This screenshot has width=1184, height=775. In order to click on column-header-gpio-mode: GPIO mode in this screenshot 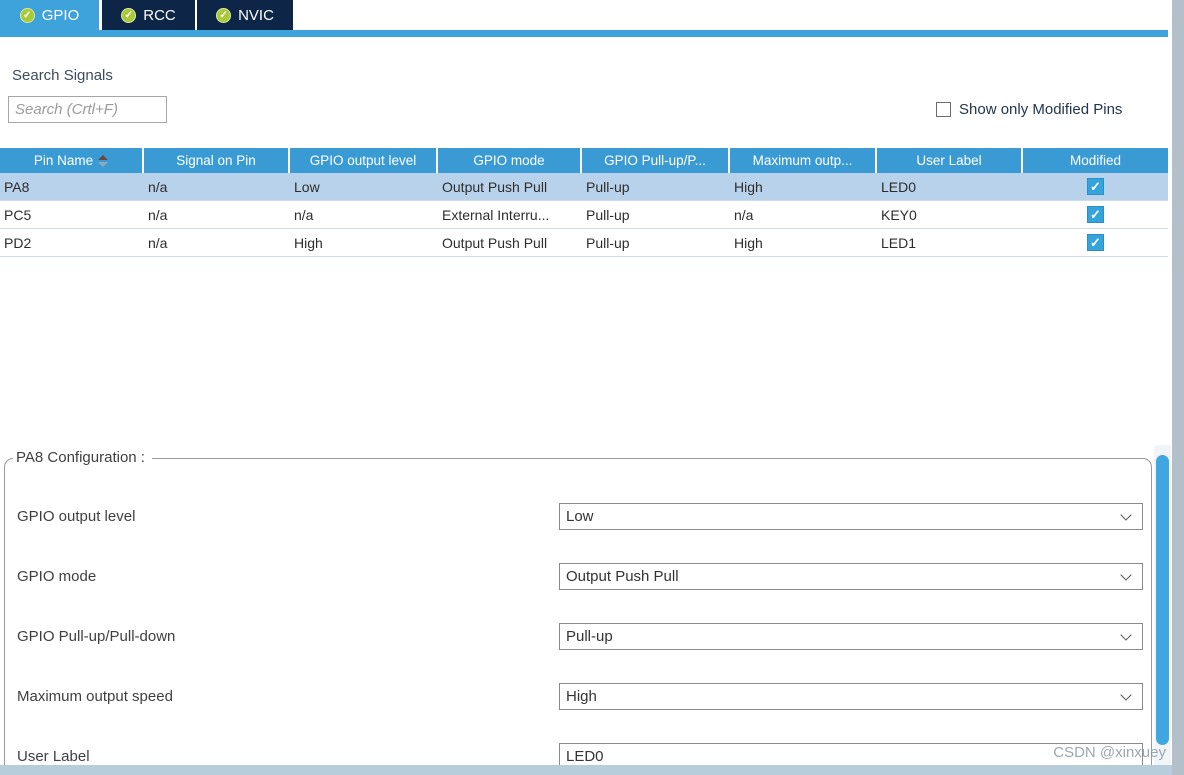, I will do `click(509, 160)`.